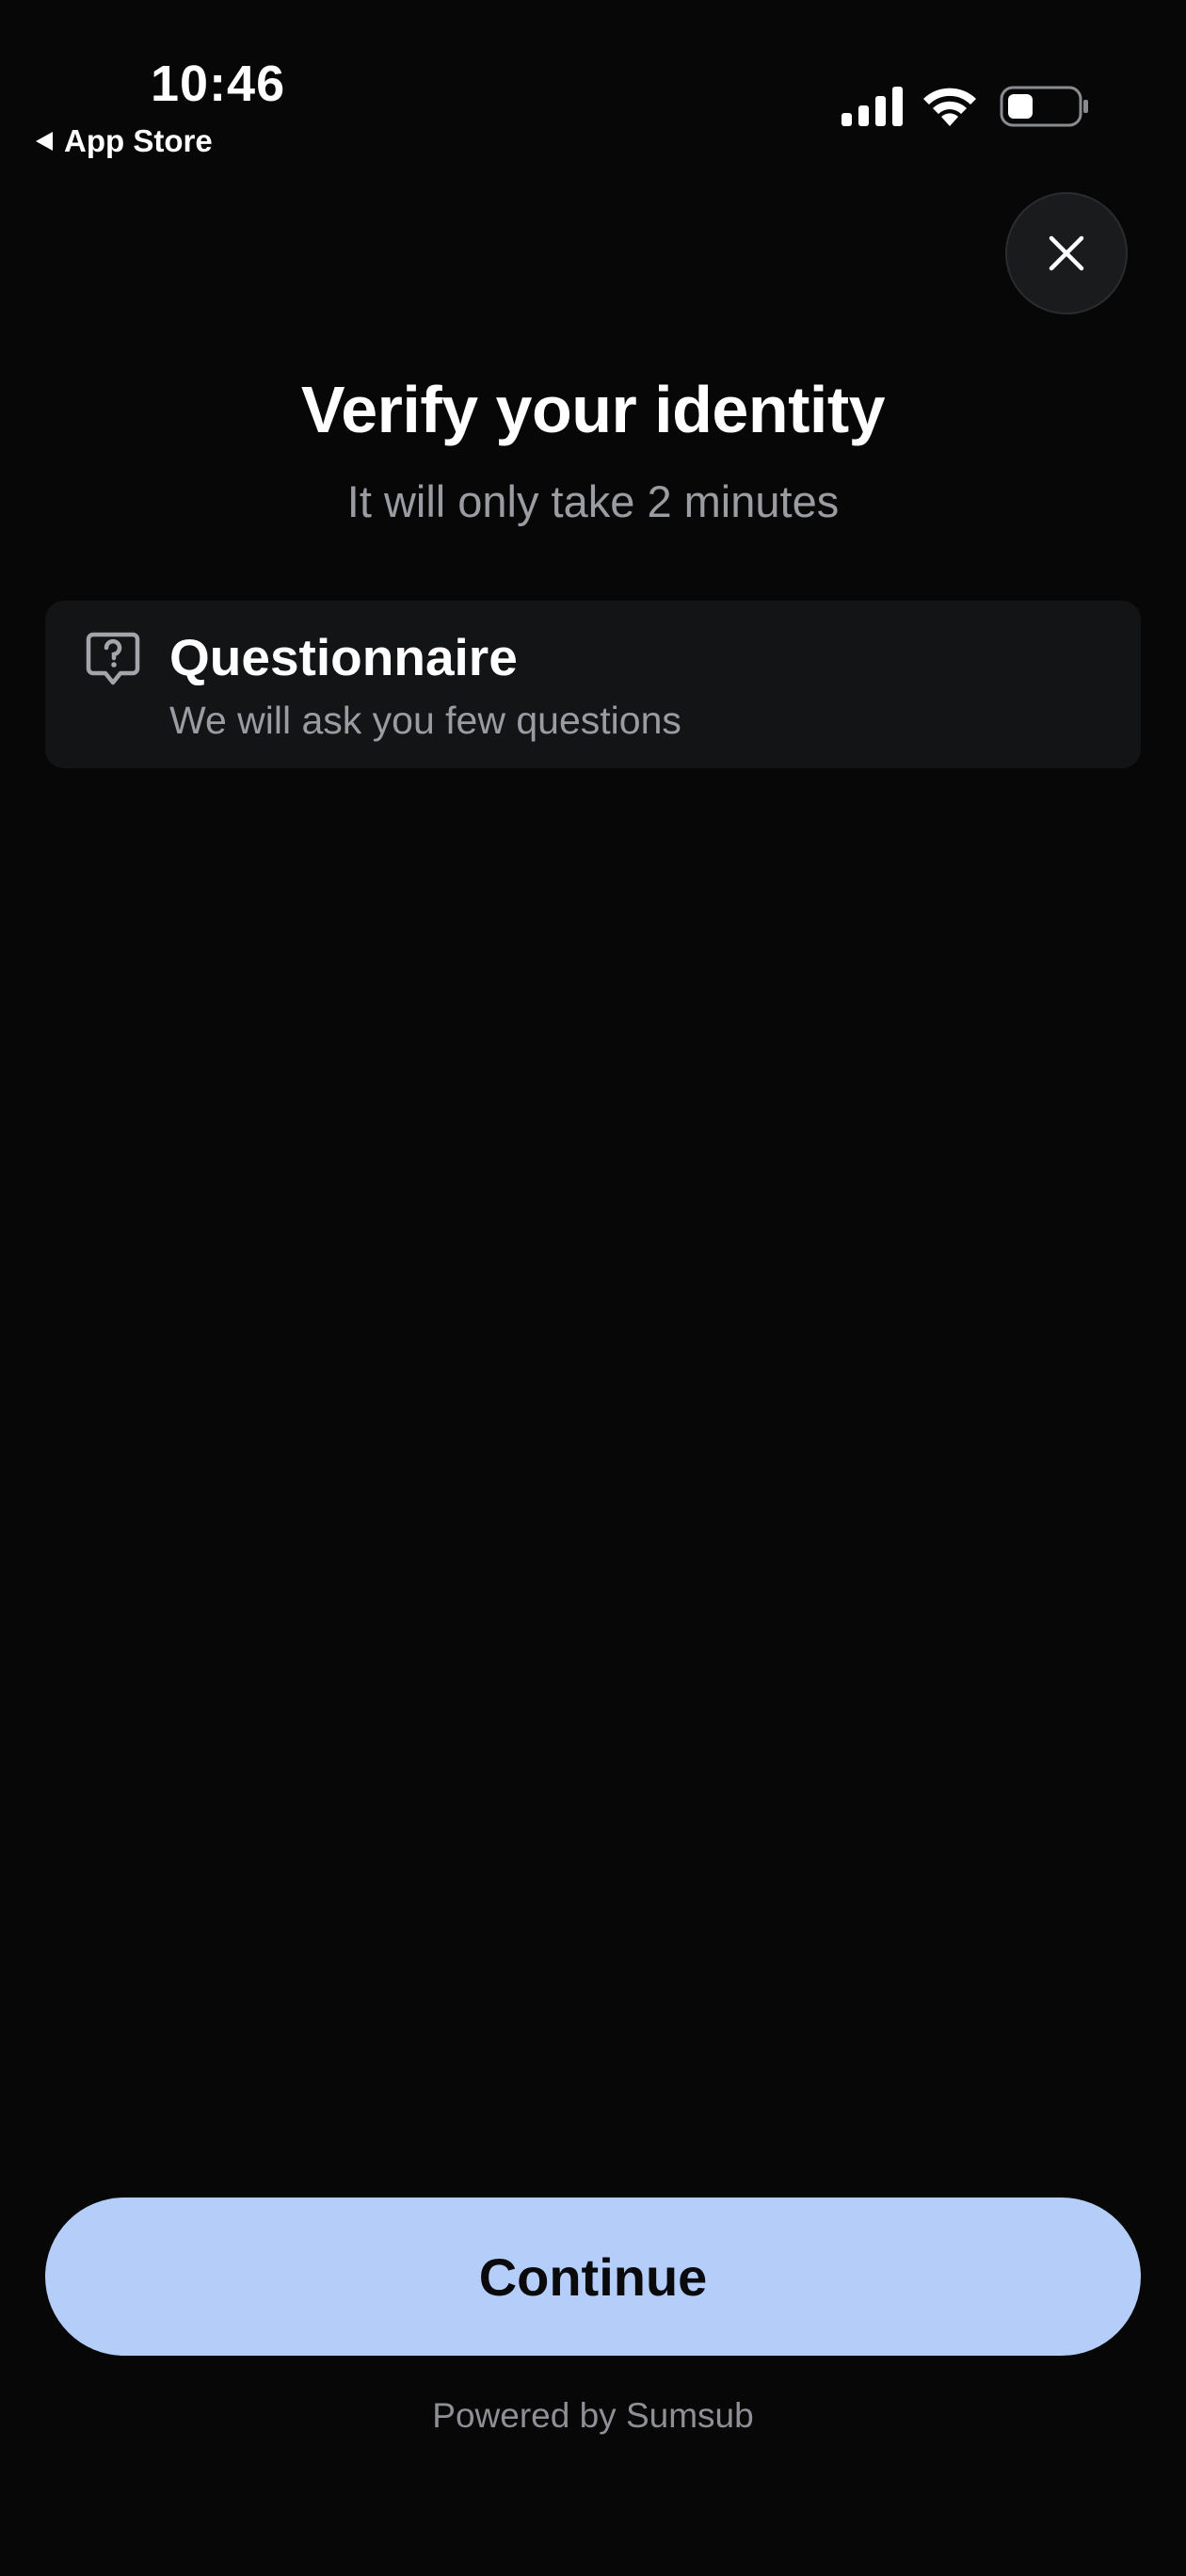 The width and height of the screenshot is (1186, 2576). I want to click on back-arrow-icon, so click(44, 141).